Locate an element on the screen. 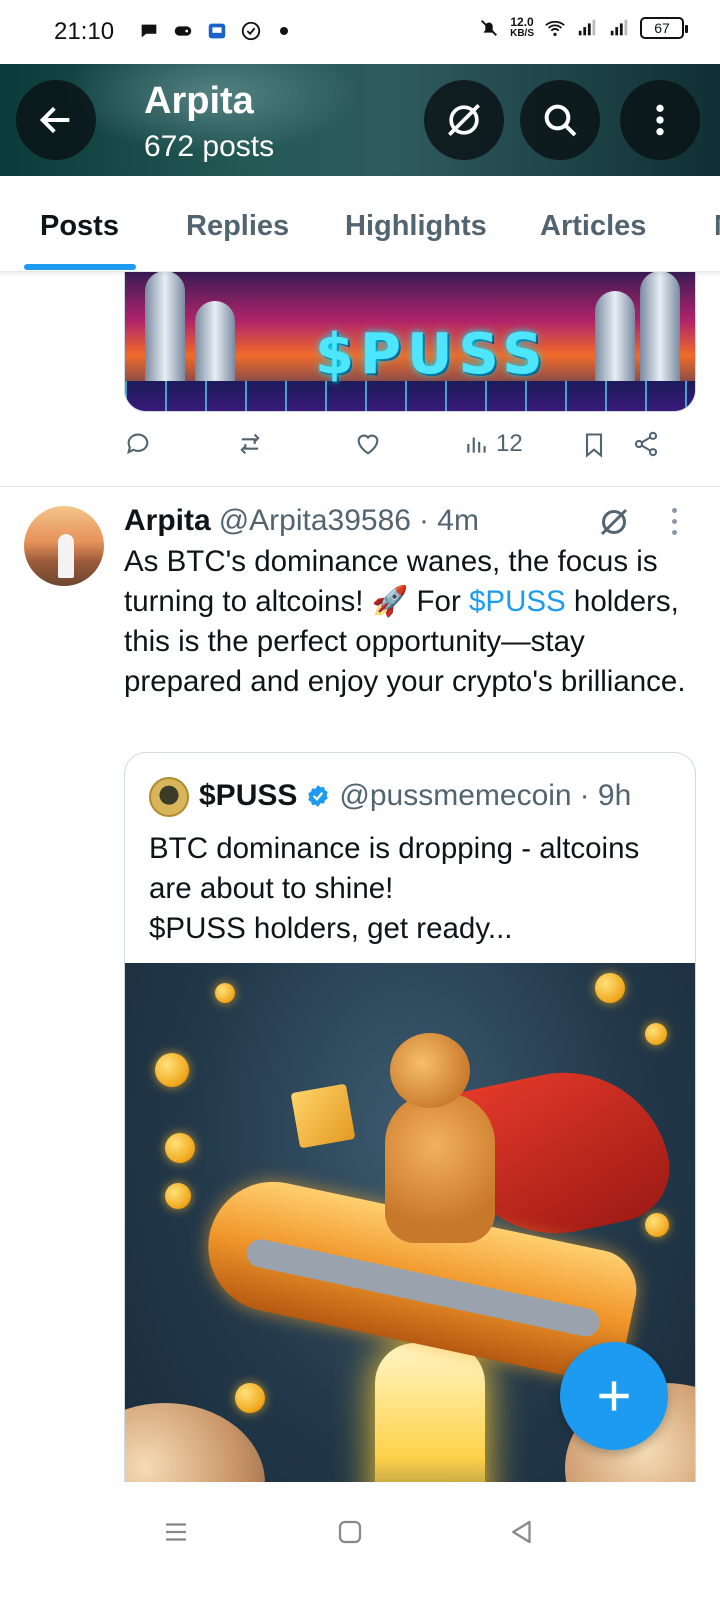  compose-button is located at coordinates (614, 1396).